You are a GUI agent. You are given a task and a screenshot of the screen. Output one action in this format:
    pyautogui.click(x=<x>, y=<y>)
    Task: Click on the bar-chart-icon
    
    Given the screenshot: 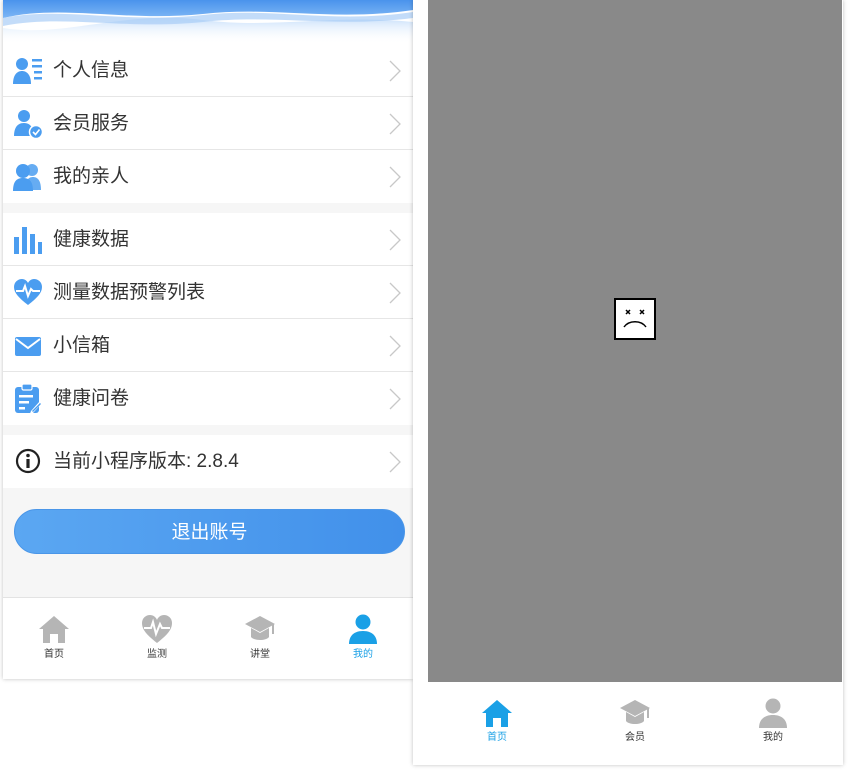 What is the action you would take?
    pyautogui.click(x=28, y=240)
    